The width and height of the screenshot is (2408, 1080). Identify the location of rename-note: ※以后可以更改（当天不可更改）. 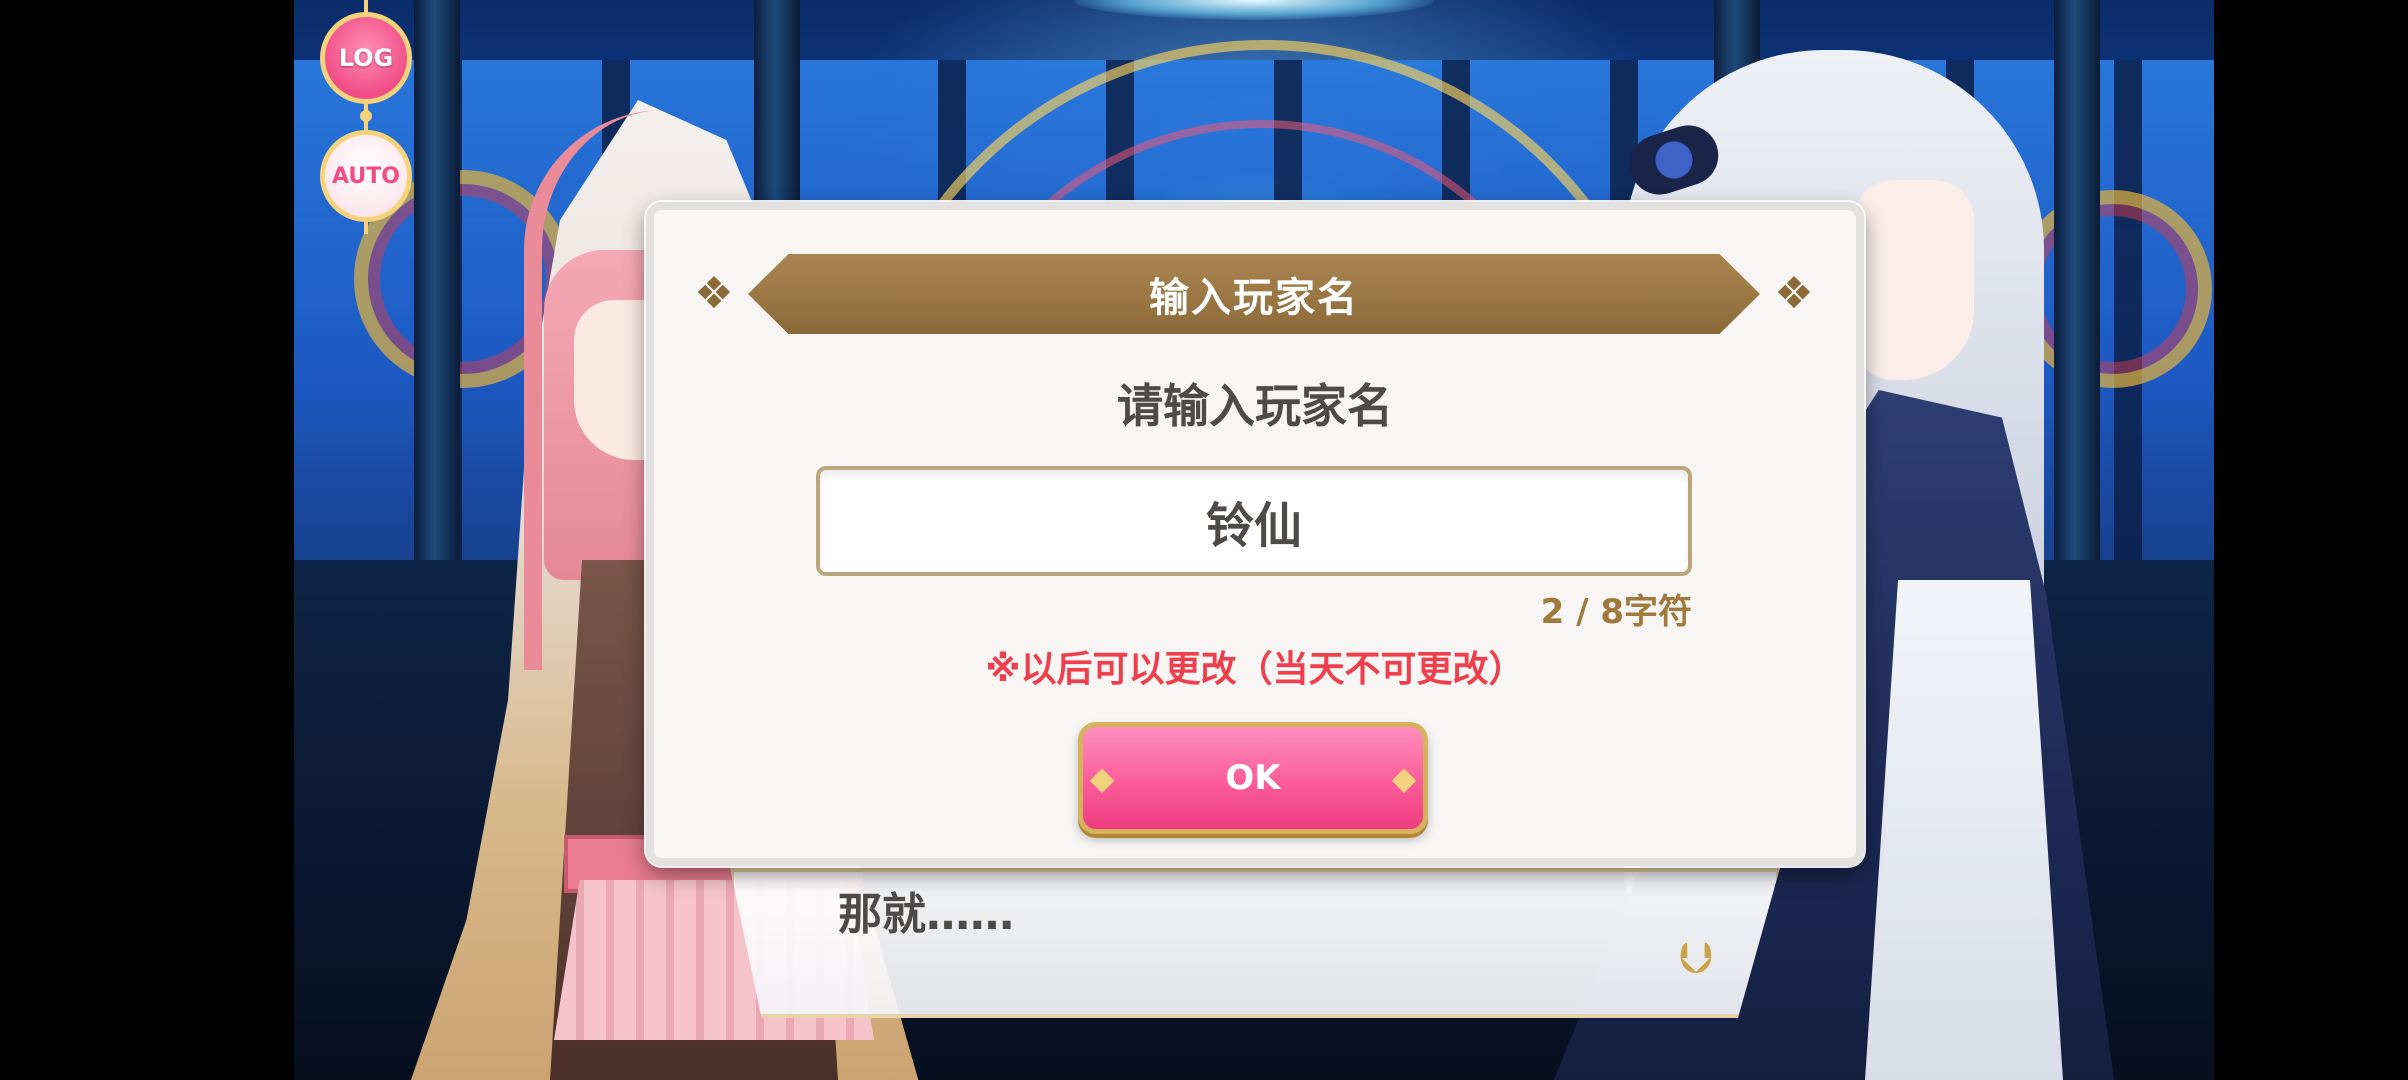
(1255, 669).